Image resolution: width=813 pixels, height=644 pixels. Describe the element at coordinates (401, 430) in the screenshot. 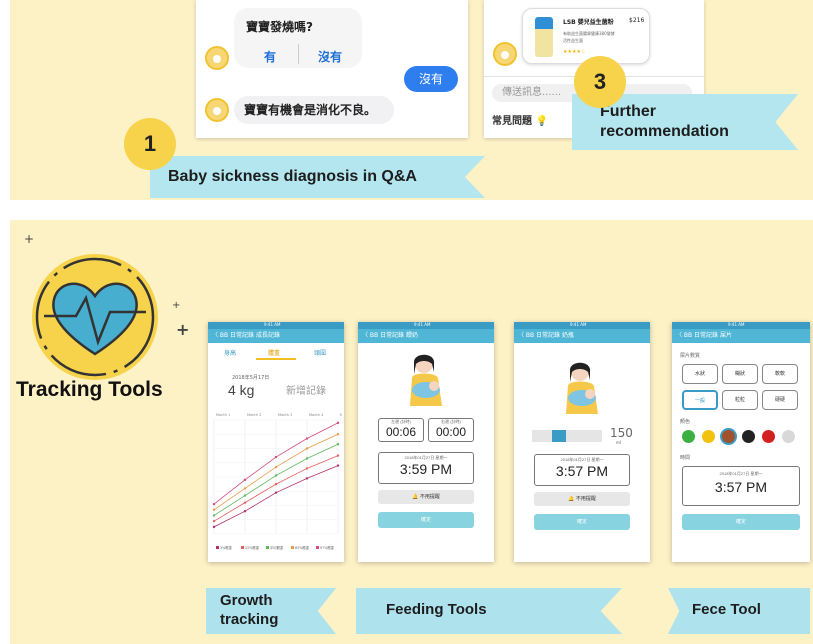

I see `left-timer: 左邊 (計時) 00:06` at that location.